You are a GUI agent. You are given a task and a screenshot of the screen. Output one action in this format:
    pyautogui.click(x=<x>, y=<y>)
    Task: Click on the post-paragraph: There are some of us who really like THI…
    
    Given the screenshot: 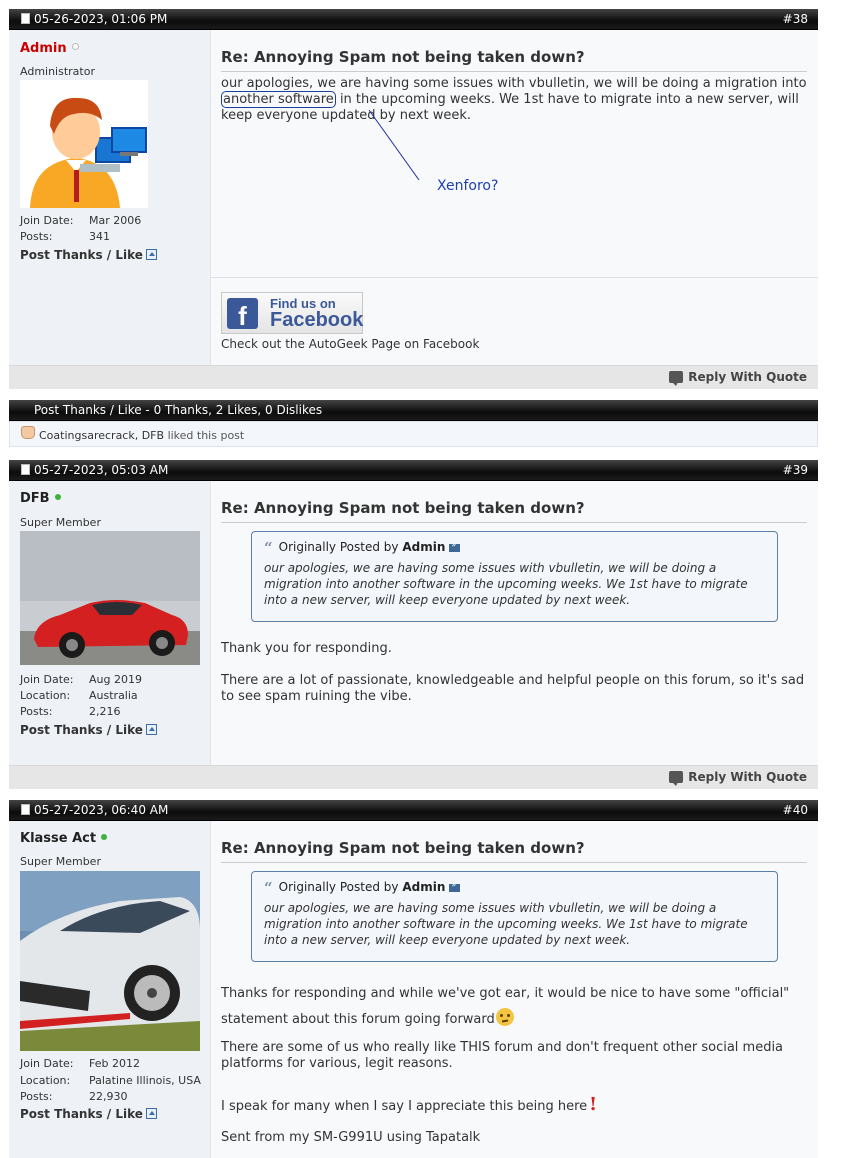 What is the action you would take?
    pyautogui.click(x=502, y=1055)
    